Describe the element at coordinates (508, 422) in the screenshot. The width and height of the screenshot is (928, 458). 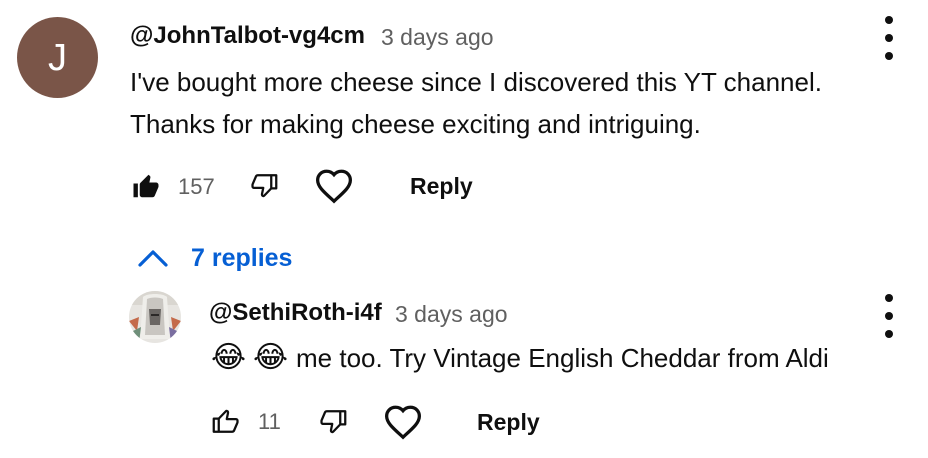
I see `reply-reply-button: Reply` at that location.